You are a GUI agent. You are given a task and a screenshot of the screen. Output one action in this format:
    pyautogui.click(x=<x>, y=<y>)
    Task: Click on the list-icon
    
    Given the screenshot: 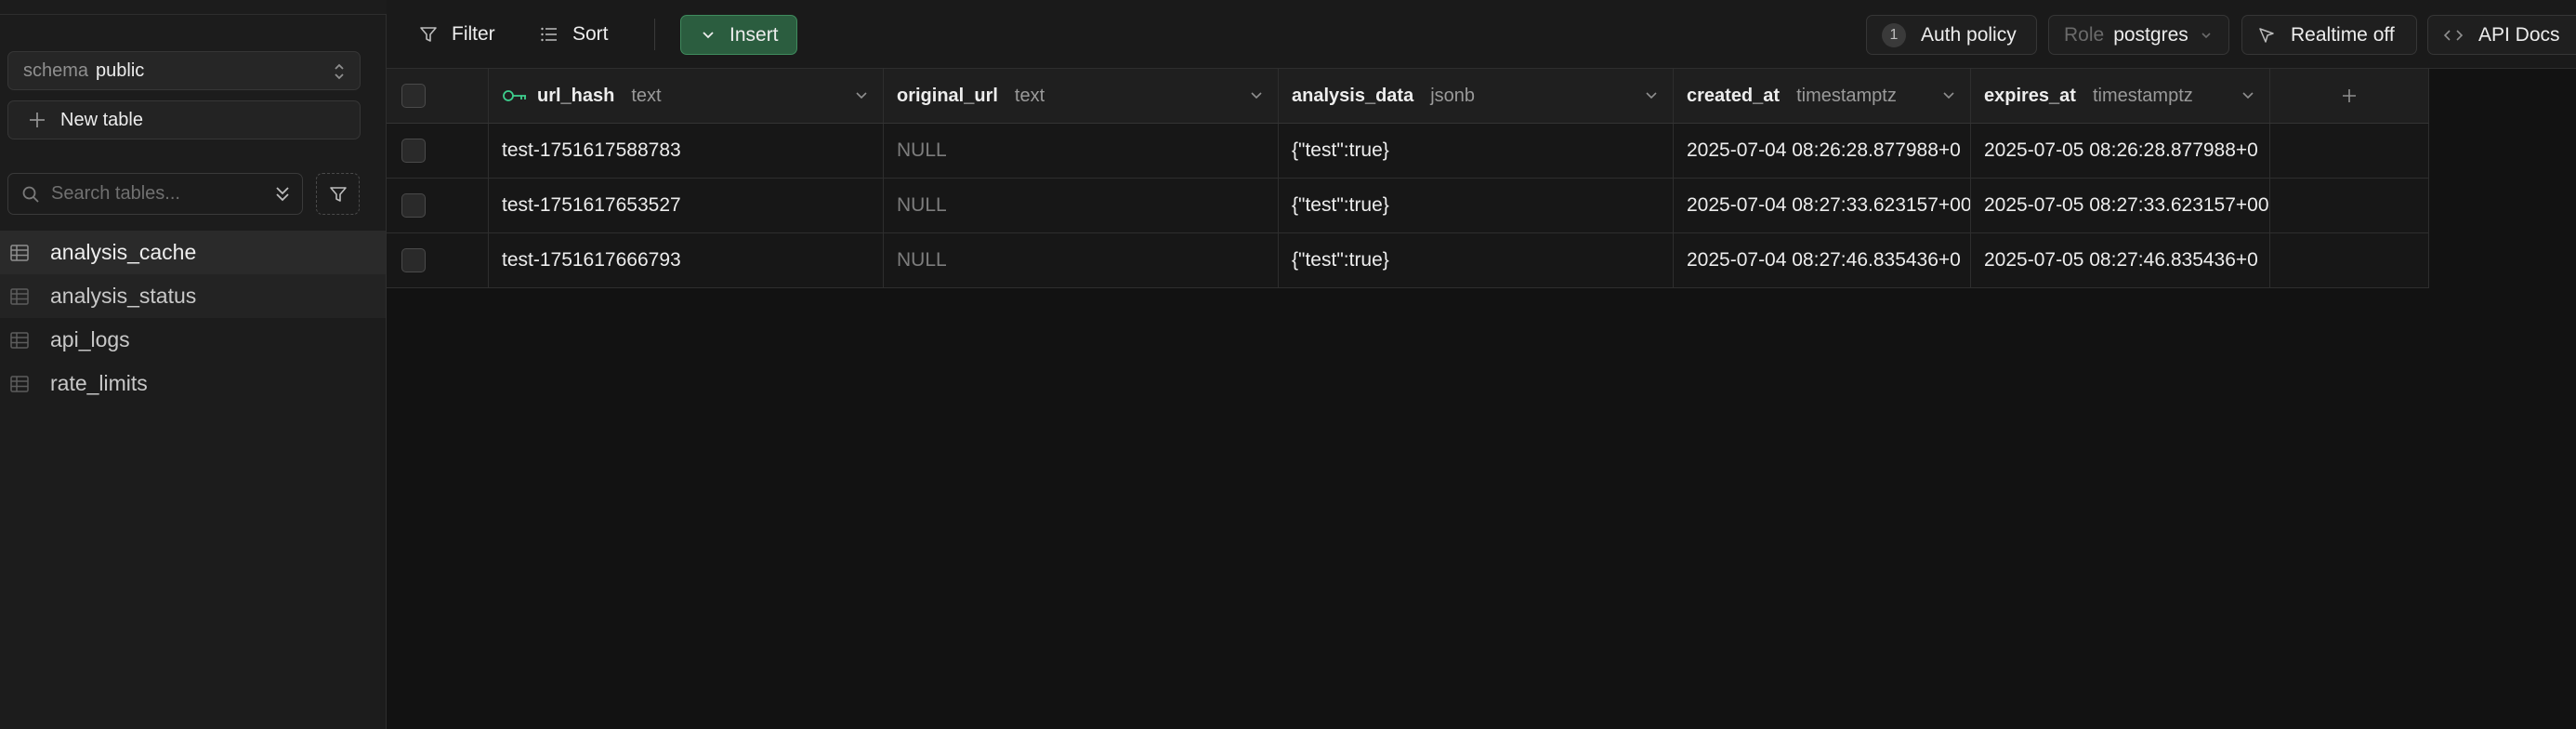 What is the action you would take?
    pyautogui.click(x=549, y=34)
    